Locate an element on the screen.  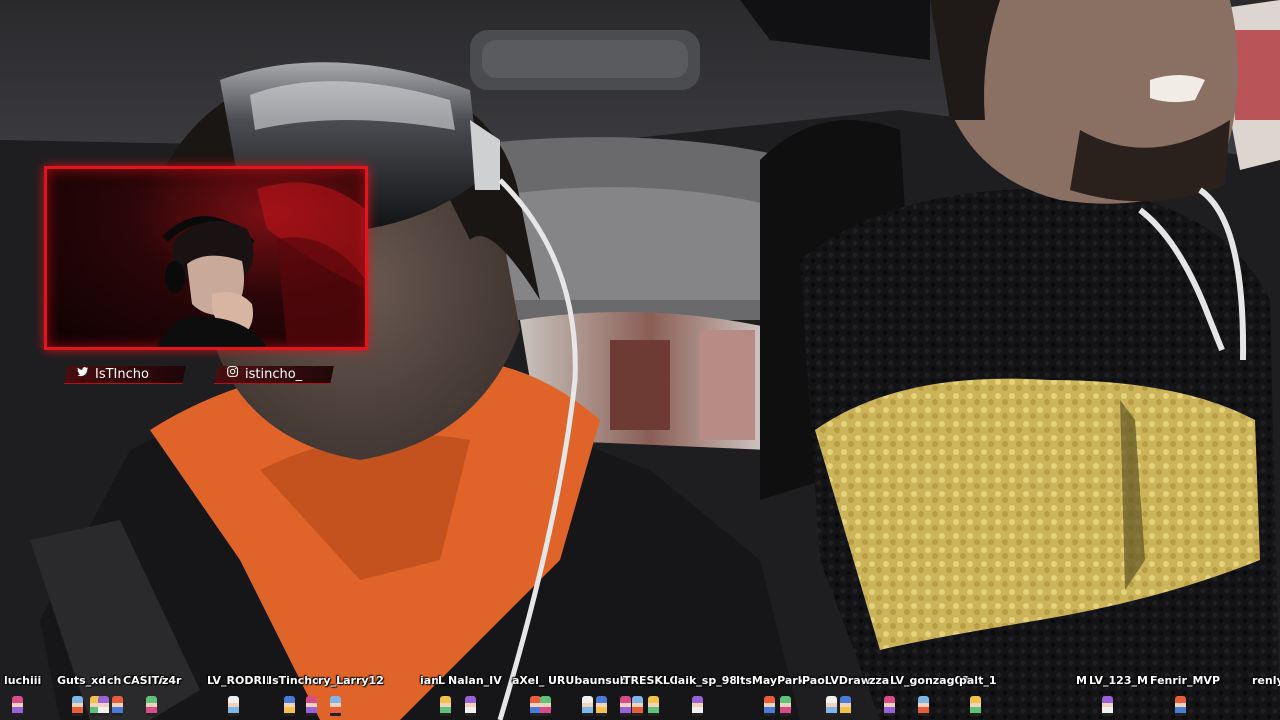
viewer-name: Fenrir_MVP is located at coordinates (1185, 680).